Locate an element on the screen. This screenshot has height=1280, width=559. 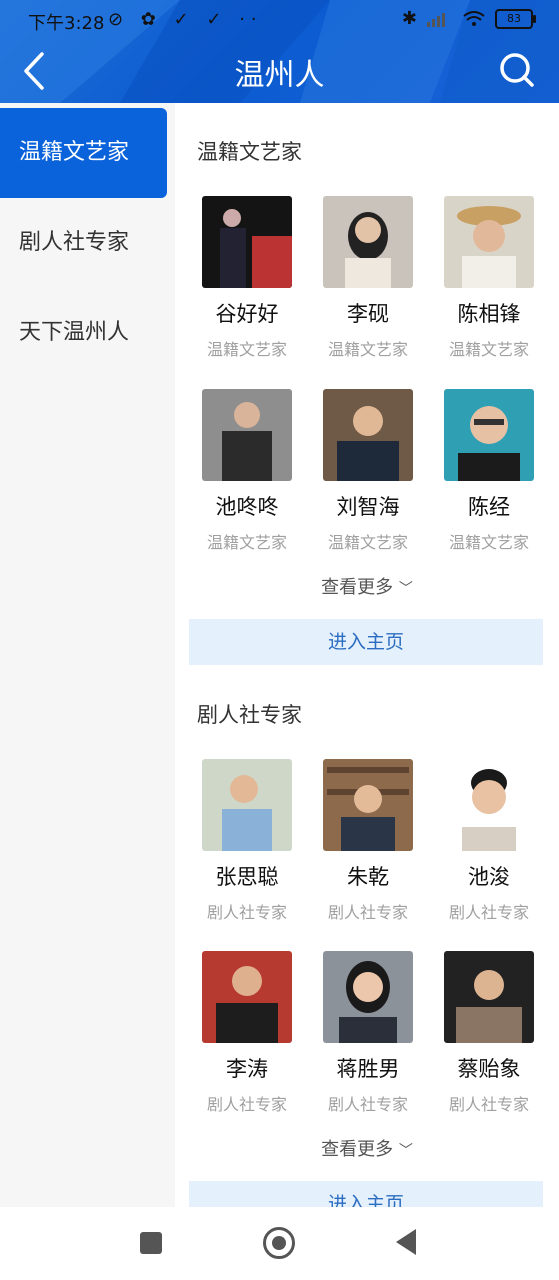
person-name: 刘智海 is located at coordinates (368, 507).